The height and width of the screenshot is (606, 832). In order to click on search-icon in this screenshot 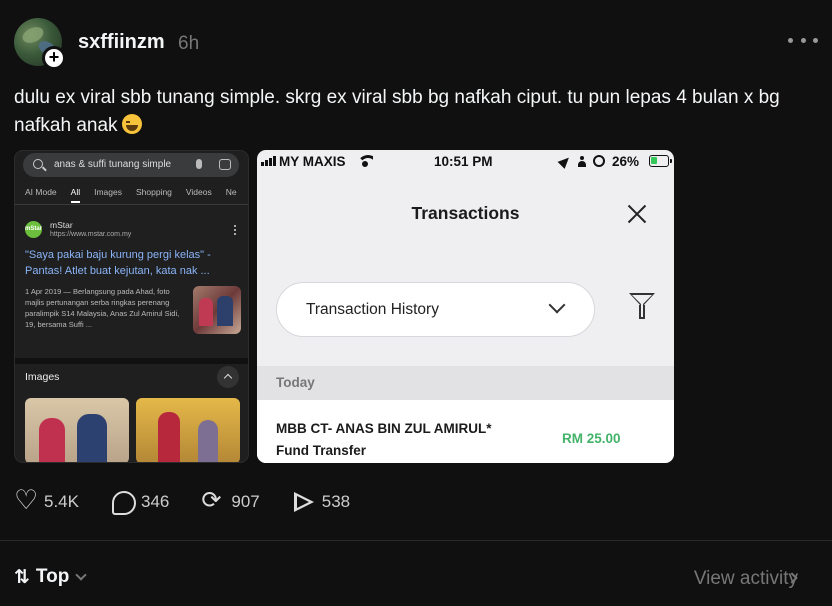, I will do `click(38, 164)`.